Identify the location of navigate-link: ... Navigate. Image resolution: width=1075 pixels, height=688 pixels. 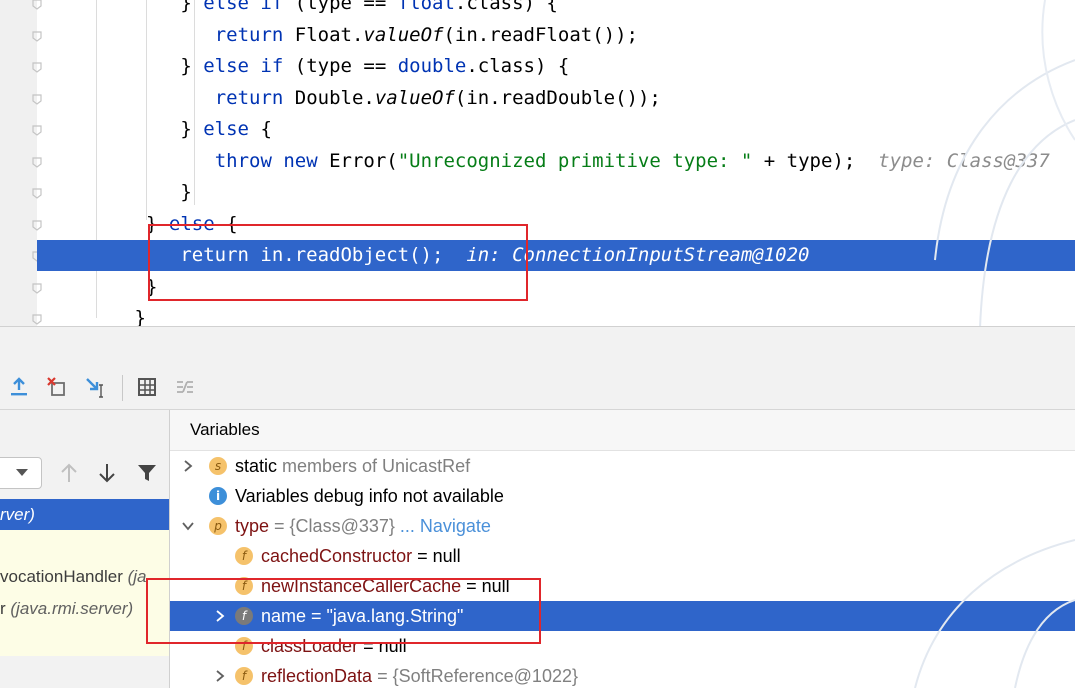
(445, 526).